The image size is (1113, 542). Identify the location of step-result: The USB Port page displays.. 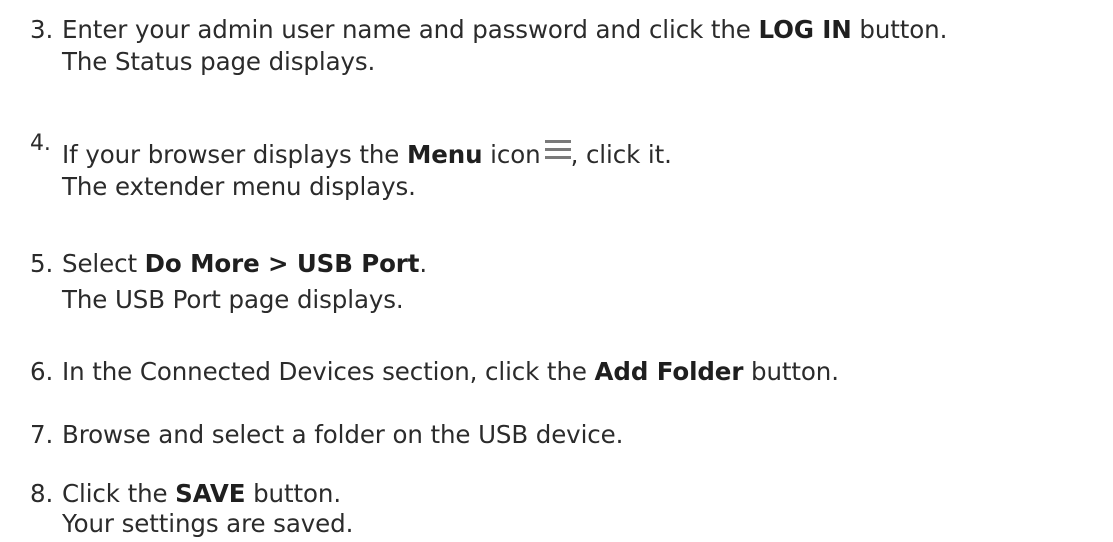
(233, 299).